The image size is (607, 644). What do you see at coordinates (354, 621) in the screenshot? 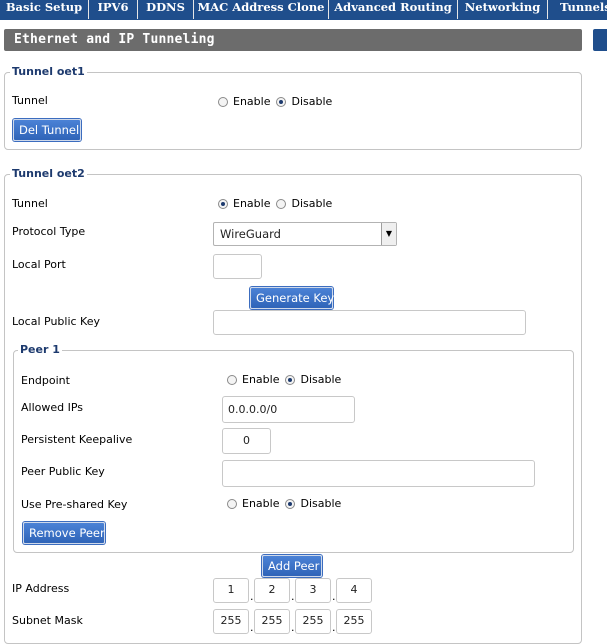
I see `mask-octet-4-input: 255` at bounding box center [354, 621].